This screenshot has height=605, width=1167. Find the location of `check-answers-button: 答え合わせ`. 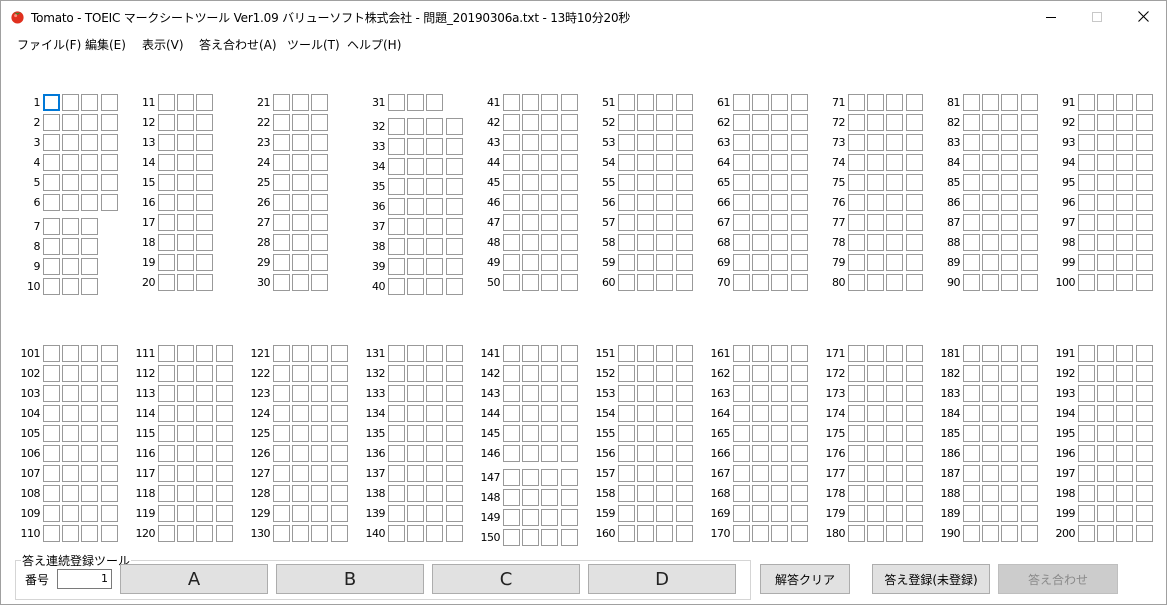

check-answers-button: 答え合わせ is located at coordinates (1058, 579).